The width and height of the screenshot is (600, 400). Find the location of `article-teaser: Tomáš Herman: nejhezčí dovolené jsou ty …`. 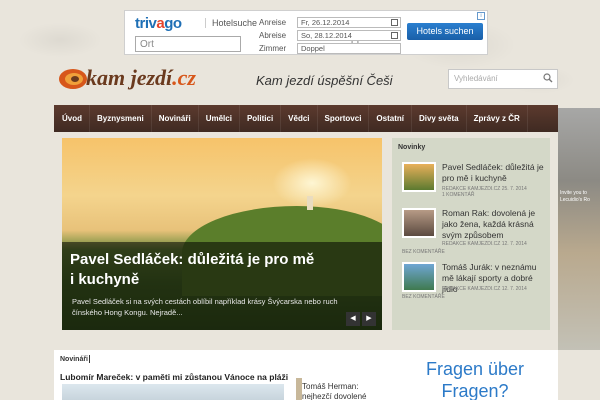

article-teaser: Tomáš Herman: nejhezčí dovolené jsou ty … is located at coordinates (342, 391).